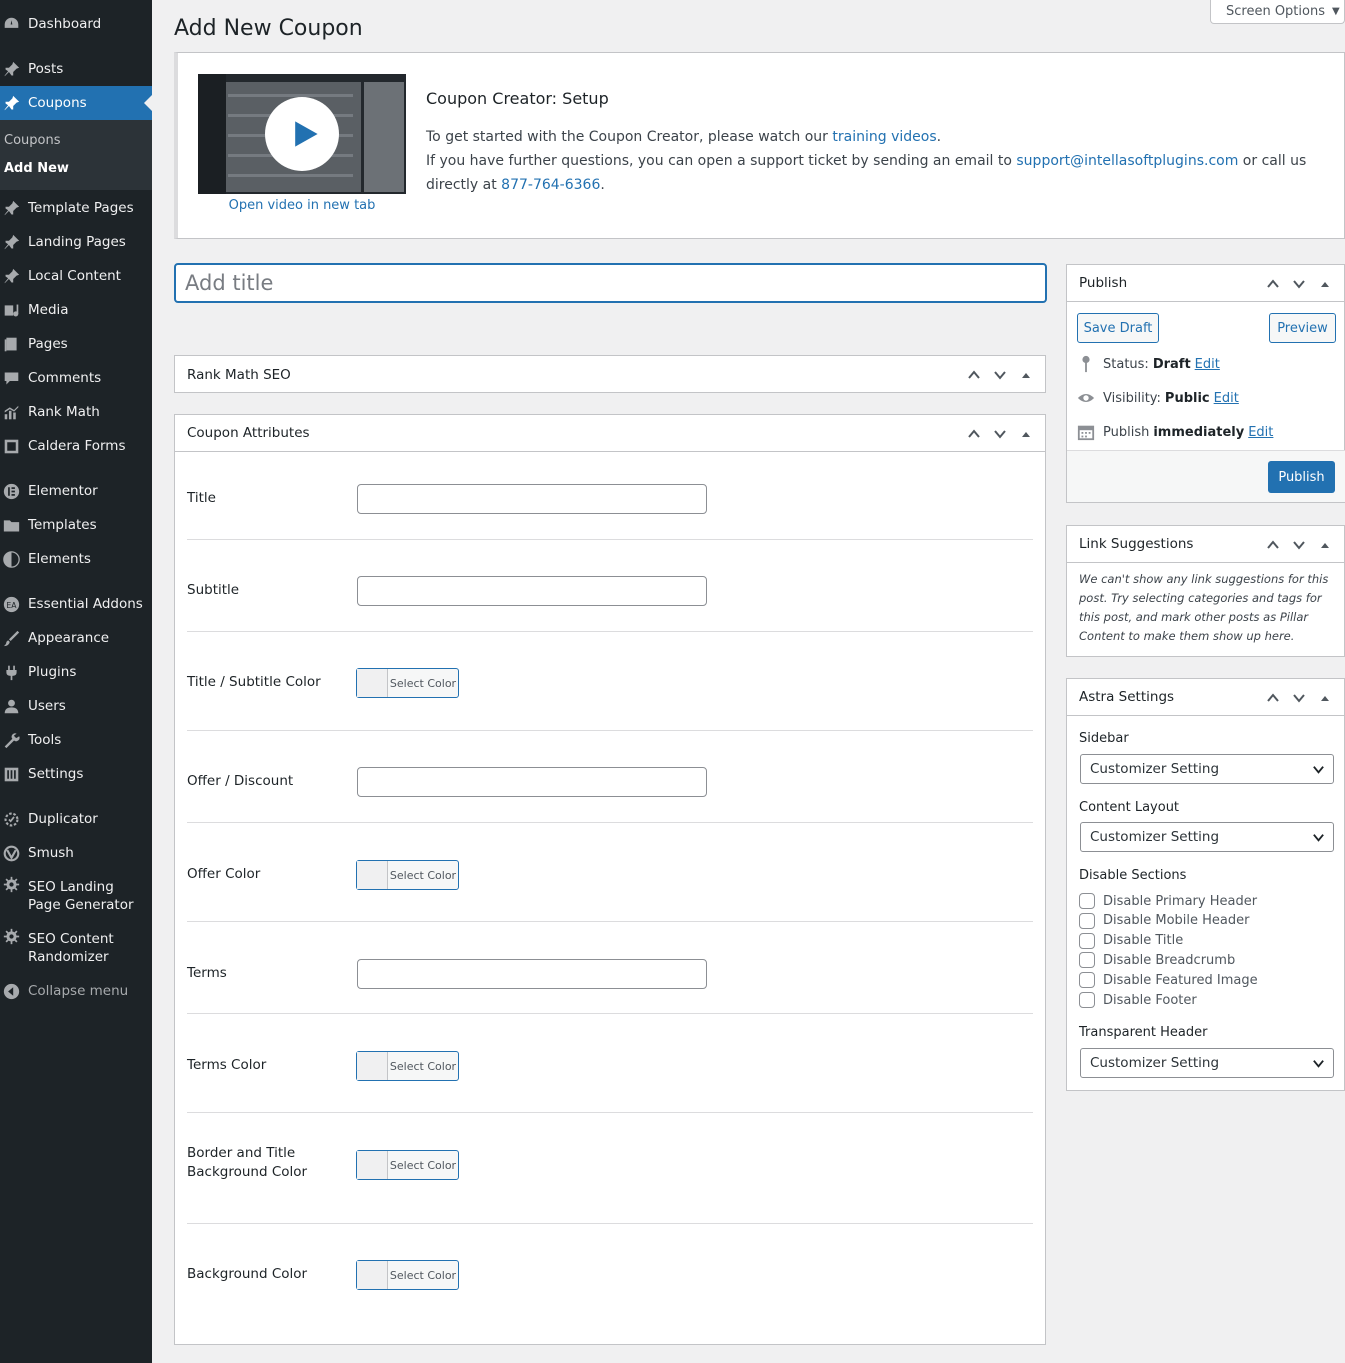  I want to click on publish-header: Publish, so click(1205, 283).